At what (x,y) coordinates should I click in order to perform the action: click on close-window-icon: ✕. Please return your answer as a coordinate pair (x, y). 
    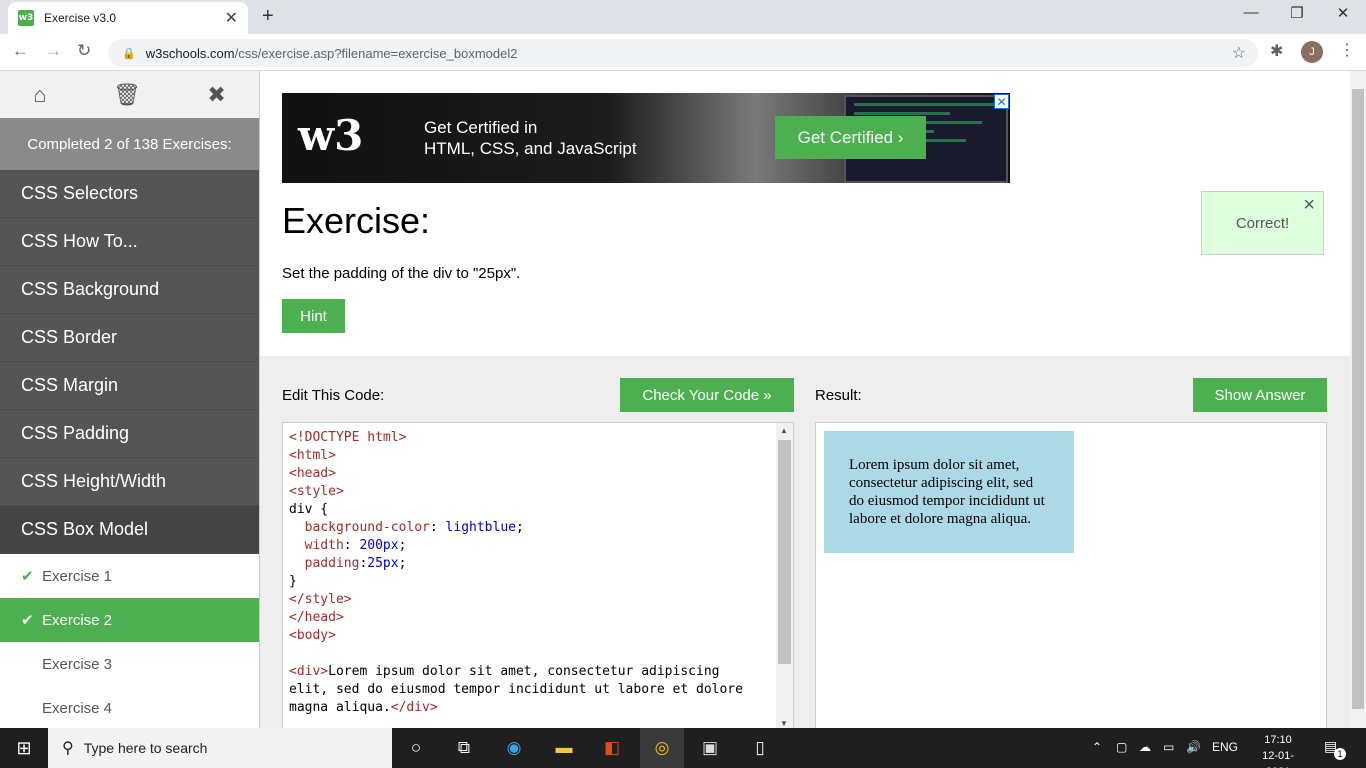
    Looking at the image, I should click on (1343, 13).